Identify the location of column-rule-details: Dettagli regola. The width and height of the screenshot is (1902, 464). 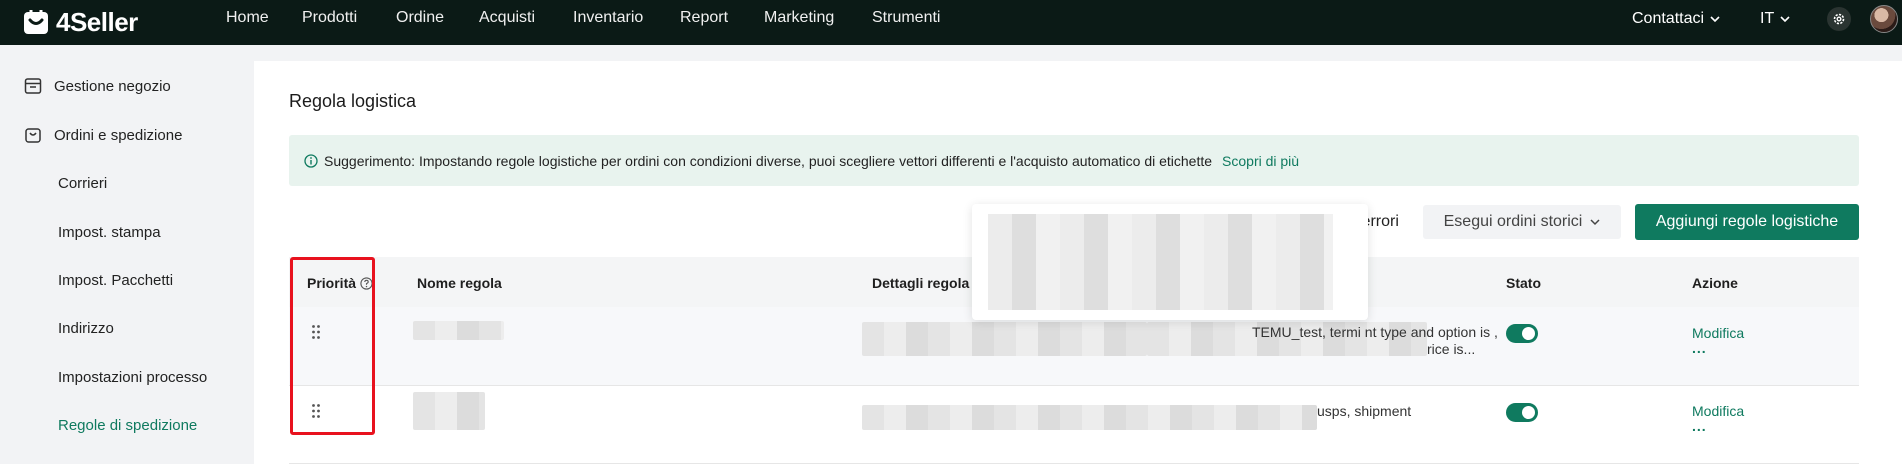
(921, 283).